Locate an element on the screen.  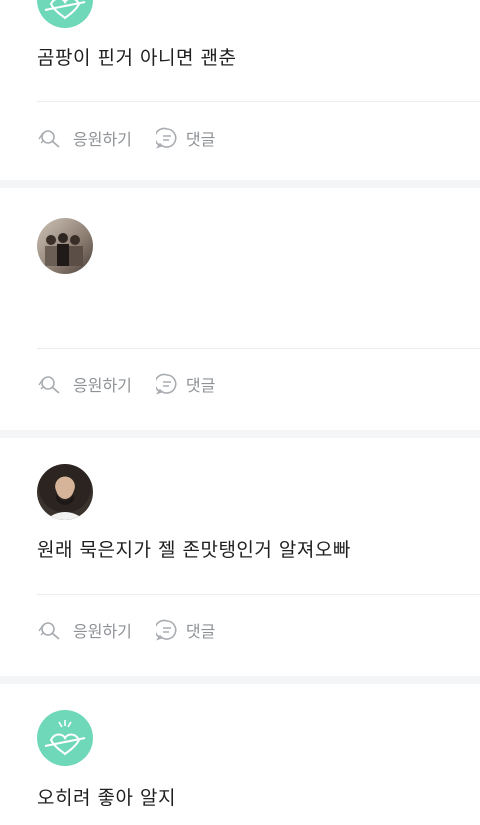
comment-text: 원래 묵은지가 젤 존맛탱인거 알져오빠 is located at coordinates (194, 550).